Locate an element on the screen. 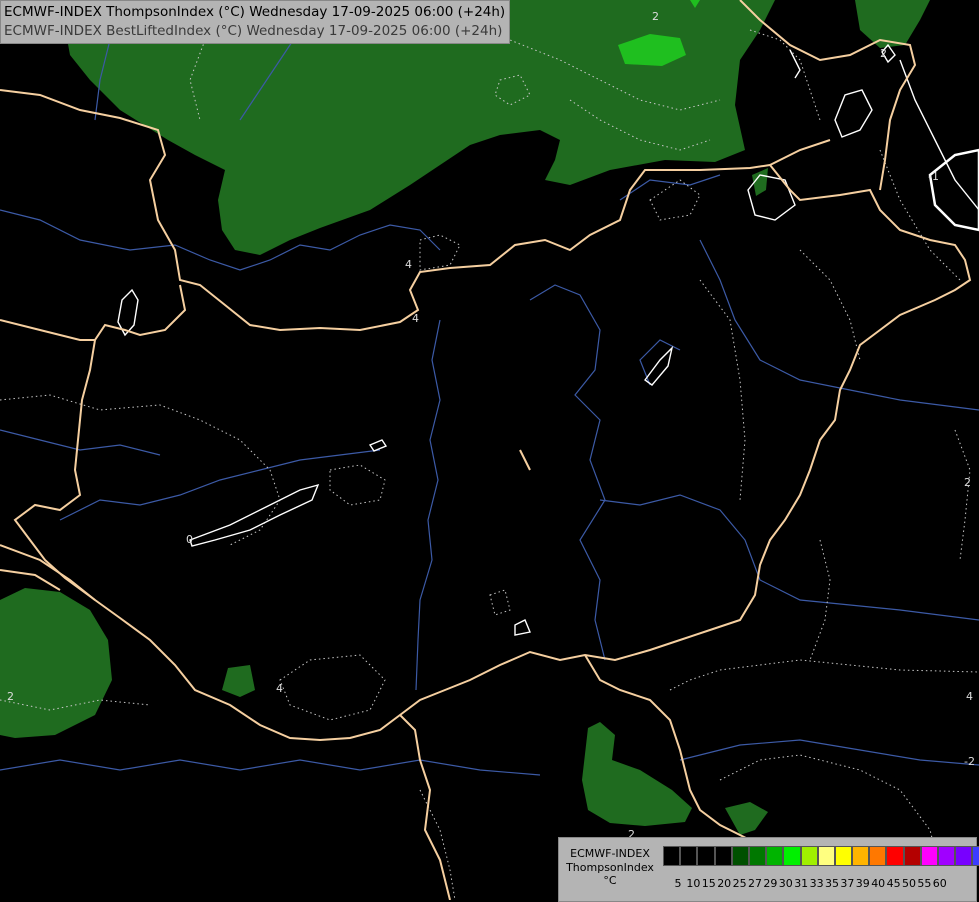 The height and width of the screenshot is (902, 979). legend-label: ECMWF-INDEX ThompsonIndex °C is located at coordinates (610, 867).